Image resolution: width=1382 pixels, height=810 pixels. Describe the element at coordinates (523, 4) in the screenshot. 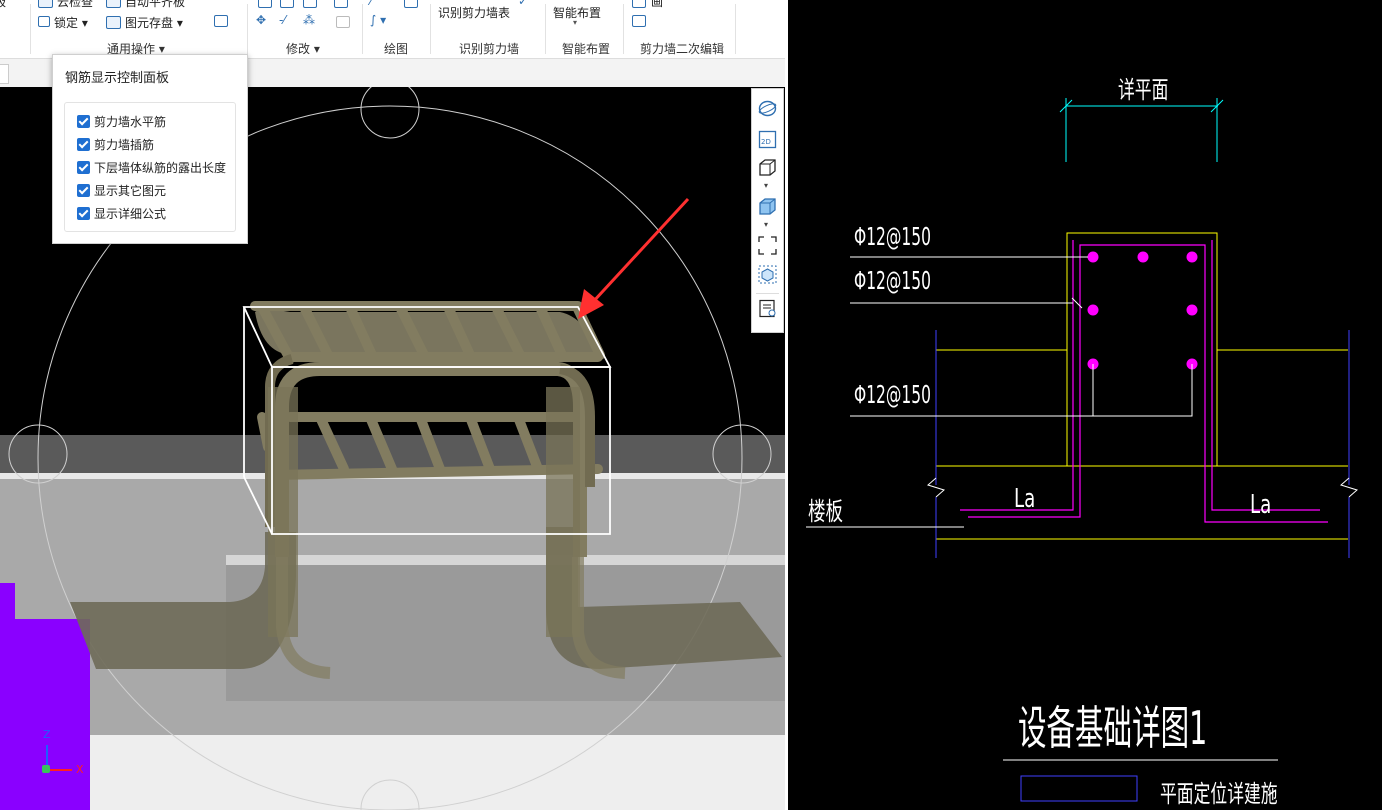

I see `check-icon: ✓` at that location.